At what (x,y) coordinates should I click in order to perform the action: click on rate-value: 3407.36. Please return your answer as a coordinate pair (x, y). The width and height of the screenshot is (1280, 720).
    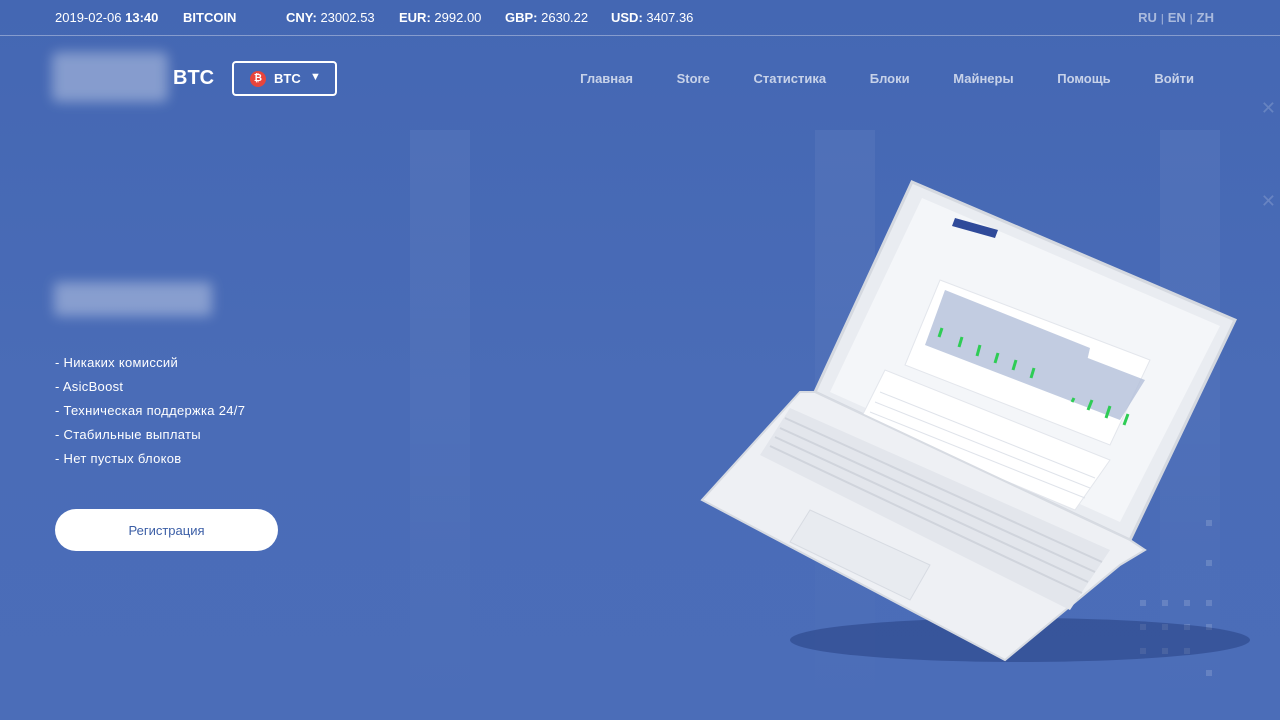
    Looking at the image, I should click on (670, 17).